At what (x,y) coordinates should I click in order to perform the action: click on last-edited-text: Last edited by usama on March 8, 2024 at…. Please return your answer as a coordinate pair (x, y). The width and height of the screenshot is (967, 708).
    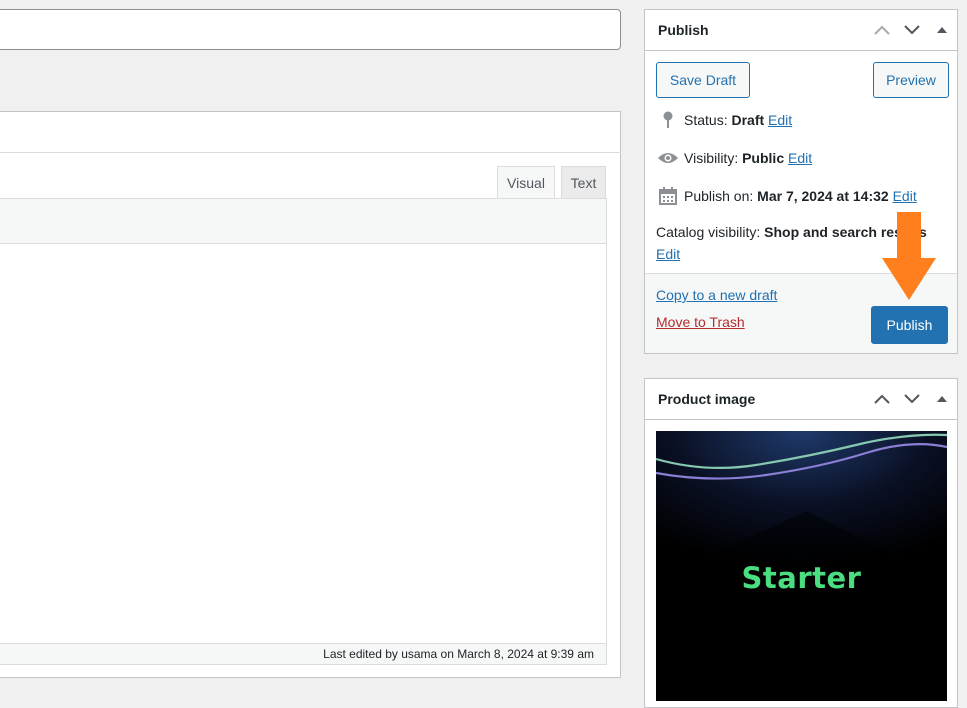
    Looking at the image, I should click on (458, 654).